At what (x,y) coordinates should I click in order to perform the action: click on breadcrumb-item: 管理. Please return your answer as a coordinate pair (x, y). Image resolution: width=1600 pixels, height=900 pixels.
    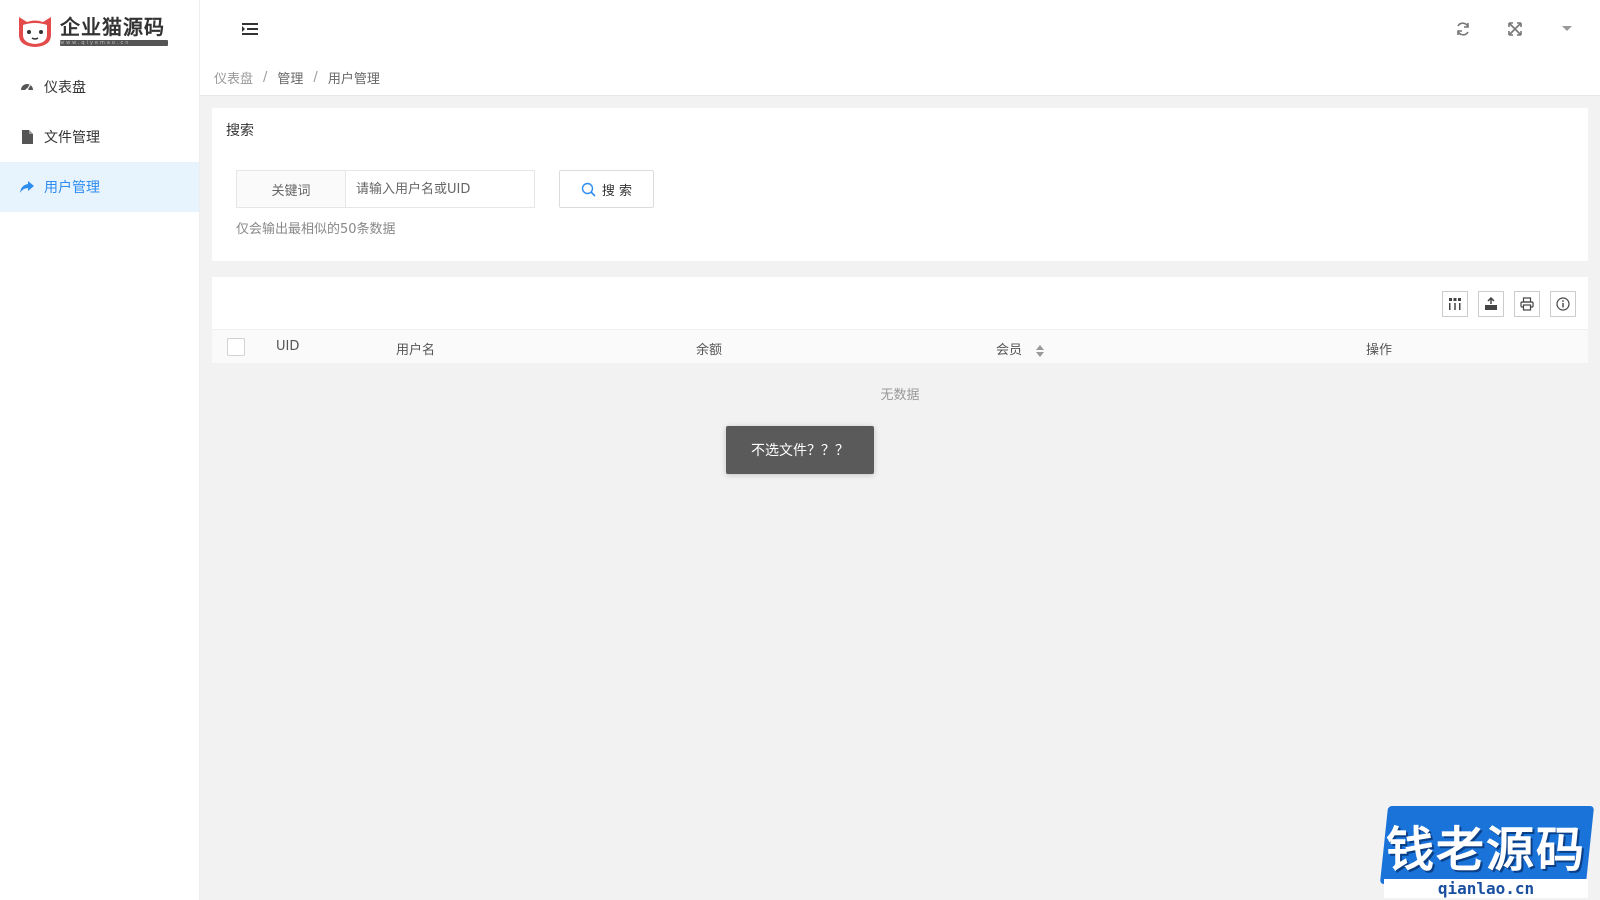
    Looking at the image, I should click on (290, 77).